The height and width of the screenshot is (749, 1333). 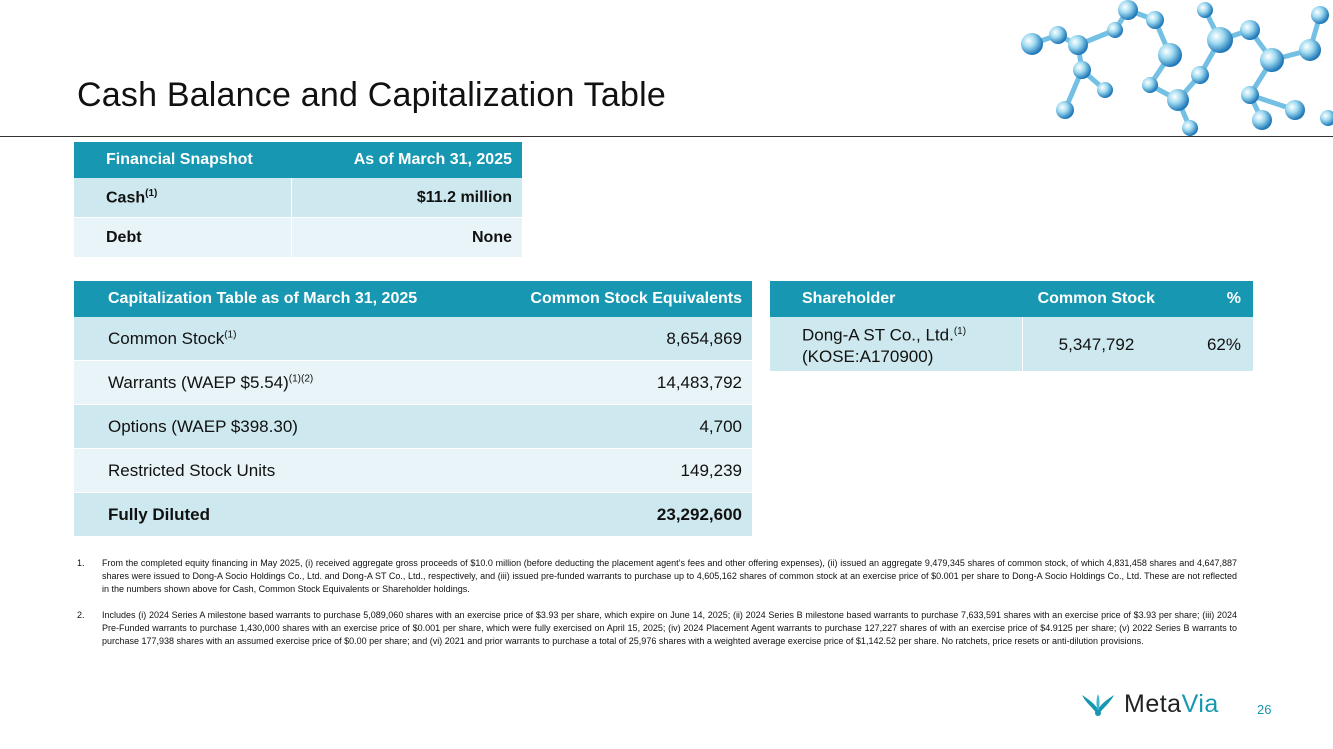 I want to click on row-label: Restricted Stock Units, so click(x=271, y=470).